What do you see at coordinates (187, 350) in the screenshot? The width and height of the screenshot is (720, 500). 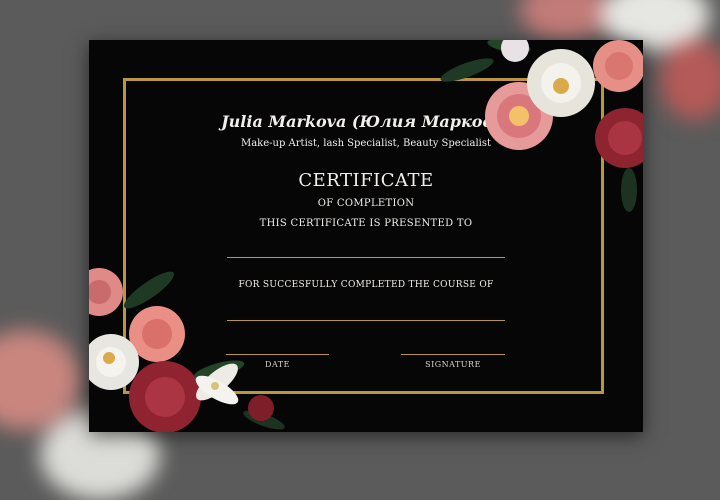 I see `flower-decoration-bottom-left` at bounding box center [187, 350].